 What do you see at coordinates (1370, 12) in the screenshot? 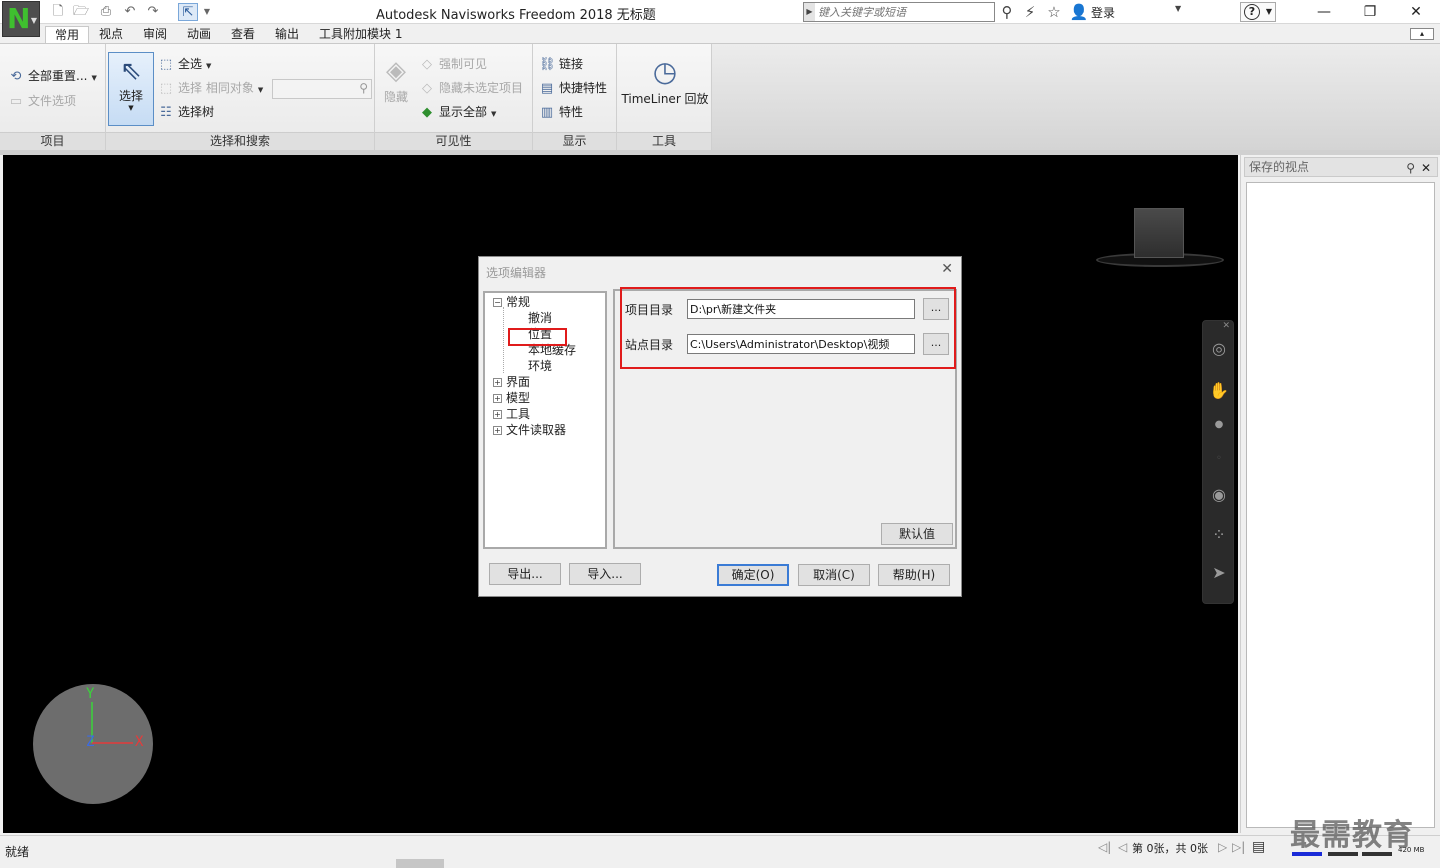
I see `restore-button: ❐` at bounding box center [1370, 12].